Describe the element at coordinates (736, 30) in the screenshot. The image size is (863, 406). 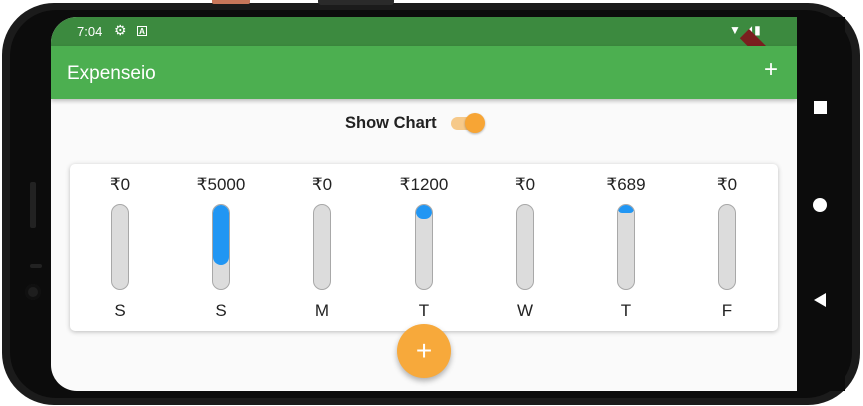
I see `wifi-icon: ▼` at that location.